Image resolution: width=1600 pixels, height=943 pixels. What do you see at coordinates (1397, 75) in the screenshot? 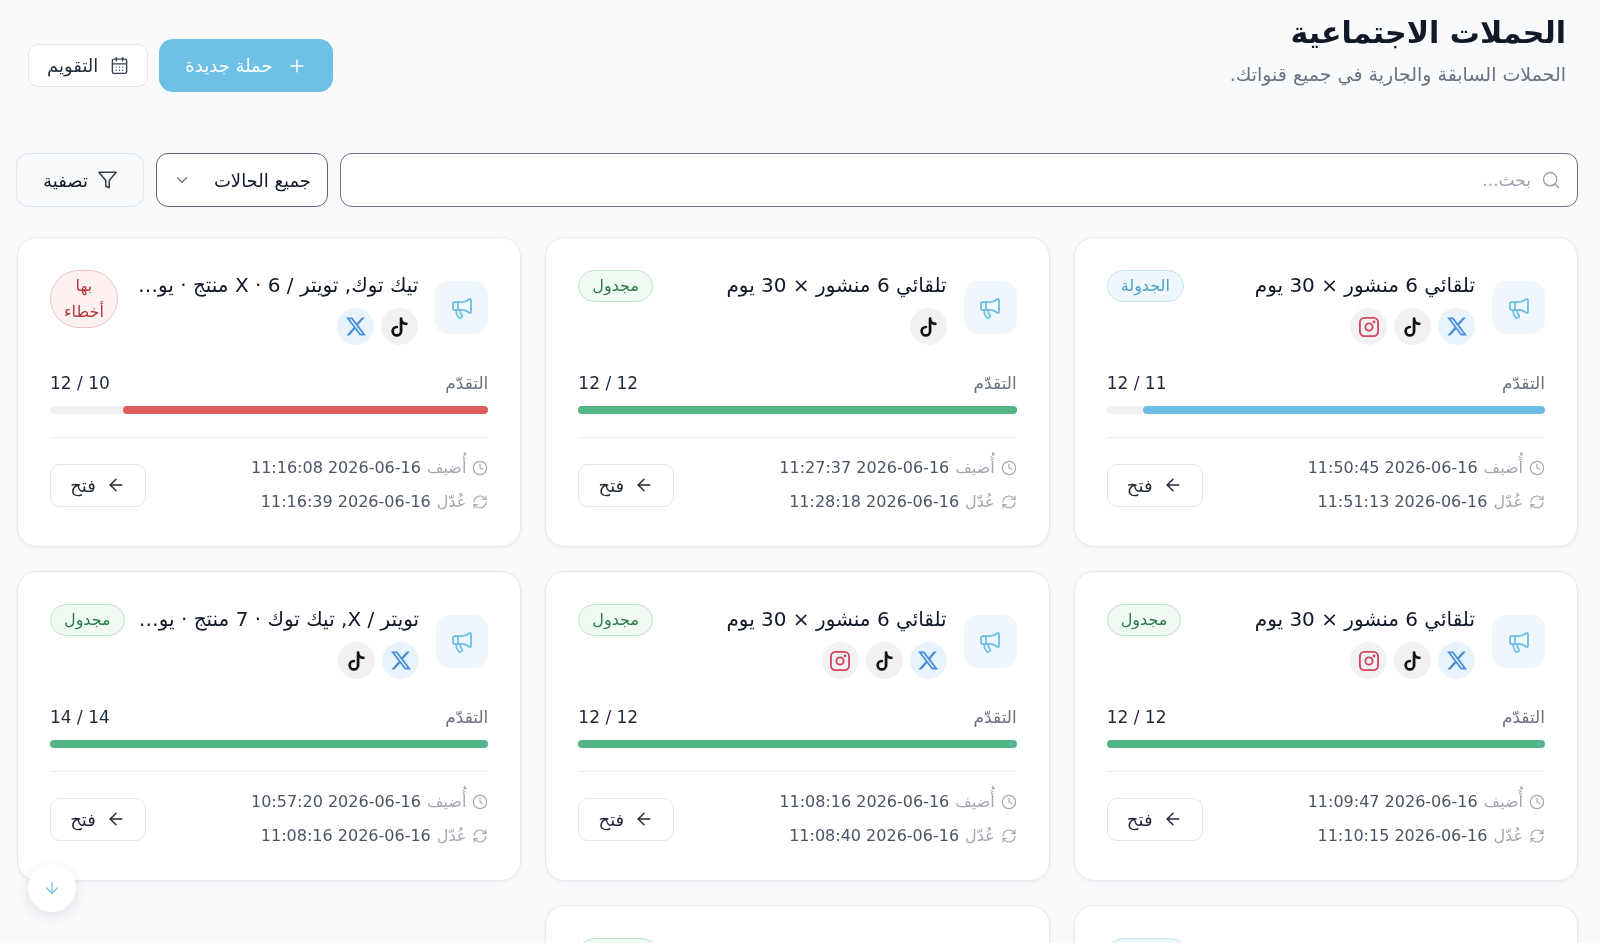
I see `page-subtitle: الحملات السابقة والجارية في جميع قنواتك.` at bounding box center [1397, 75].